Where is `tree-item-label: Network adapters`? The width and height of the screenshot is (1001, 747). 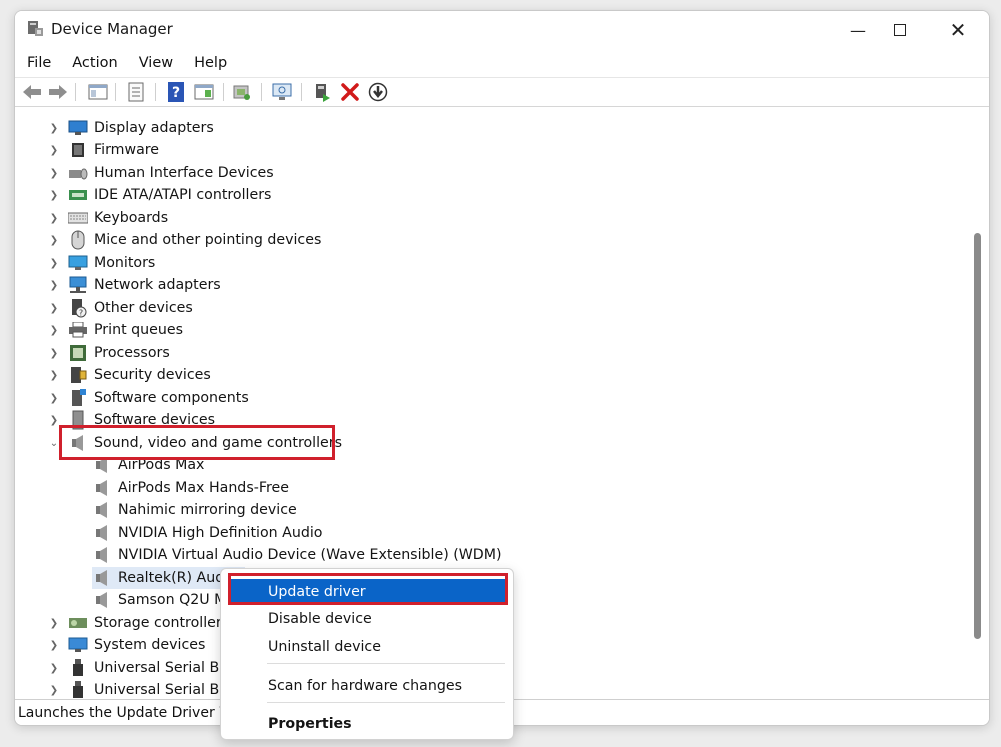
tree-item-label: Network adapters is located at coordinates (157, 285).